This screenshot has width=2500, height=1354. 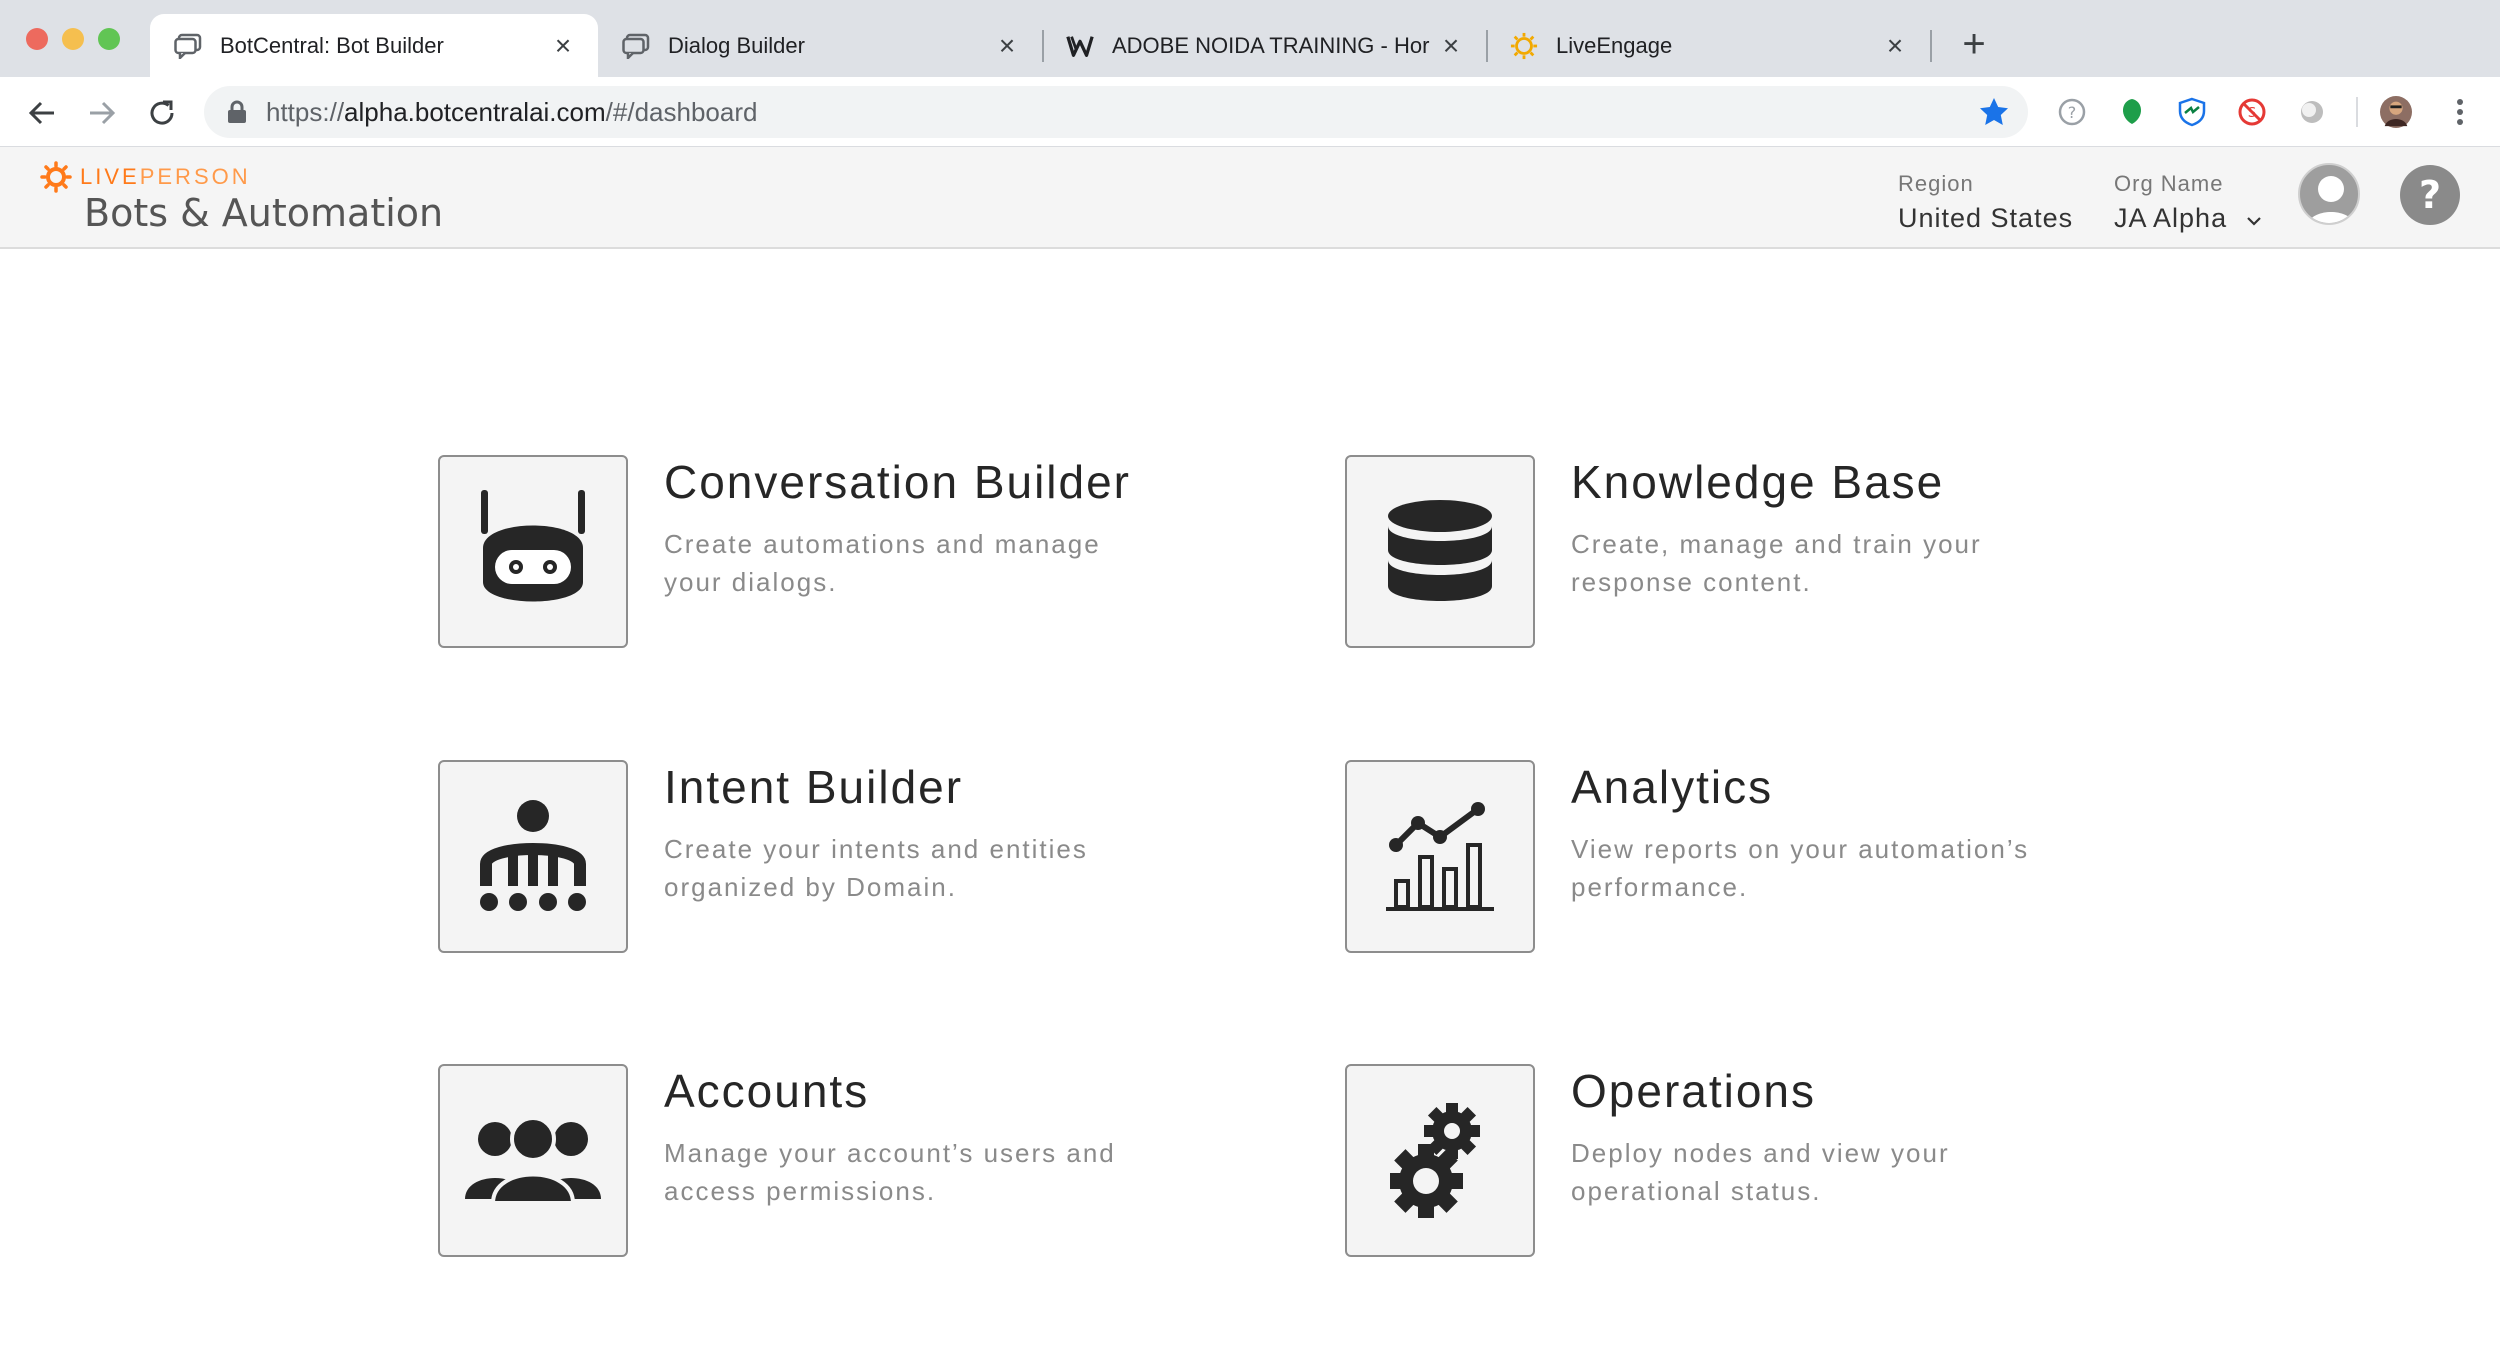 I want to click on blocked-extension-icon: S, so click(x=2252, y=112).